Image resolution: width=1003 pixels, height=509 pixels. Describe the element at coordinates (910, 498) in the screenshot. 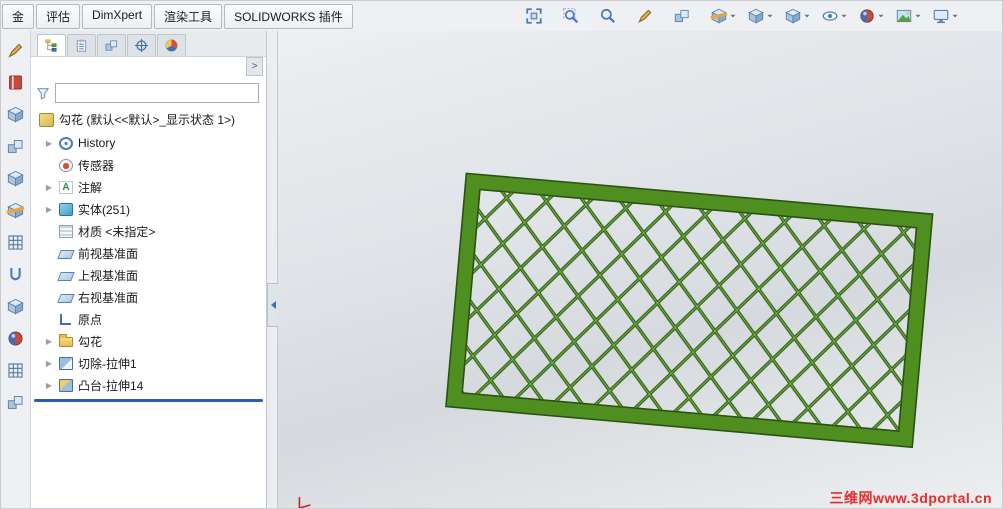

I see `watermark: 三维网www.3dportal.cn` at that location.